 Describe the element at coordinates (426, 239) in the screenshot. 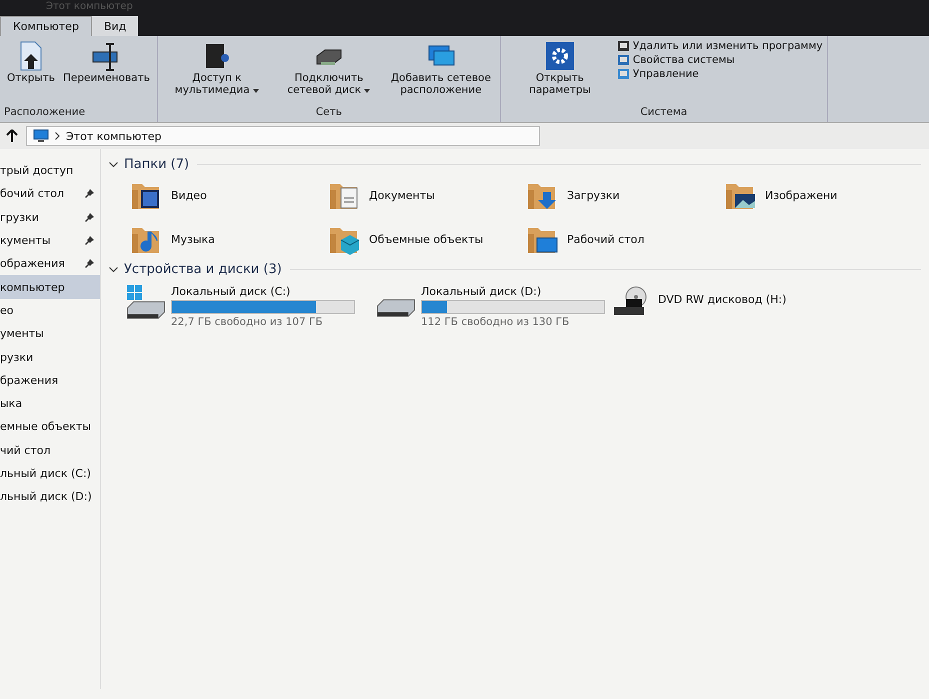

I see `folder-item: Объемные объекты` at that location.